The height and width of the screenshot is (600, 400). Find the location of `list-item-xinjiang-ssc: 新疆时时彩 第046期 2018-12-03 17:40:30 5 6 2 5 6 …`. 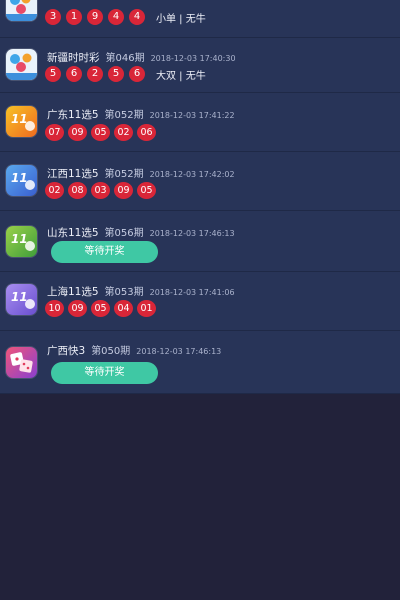

list-item-xinjiang-ssc: 新疆时时彩 第046期 2018-12-03 17:40:30 5 6 2 5 6 … is located at coordinates (200, 65).